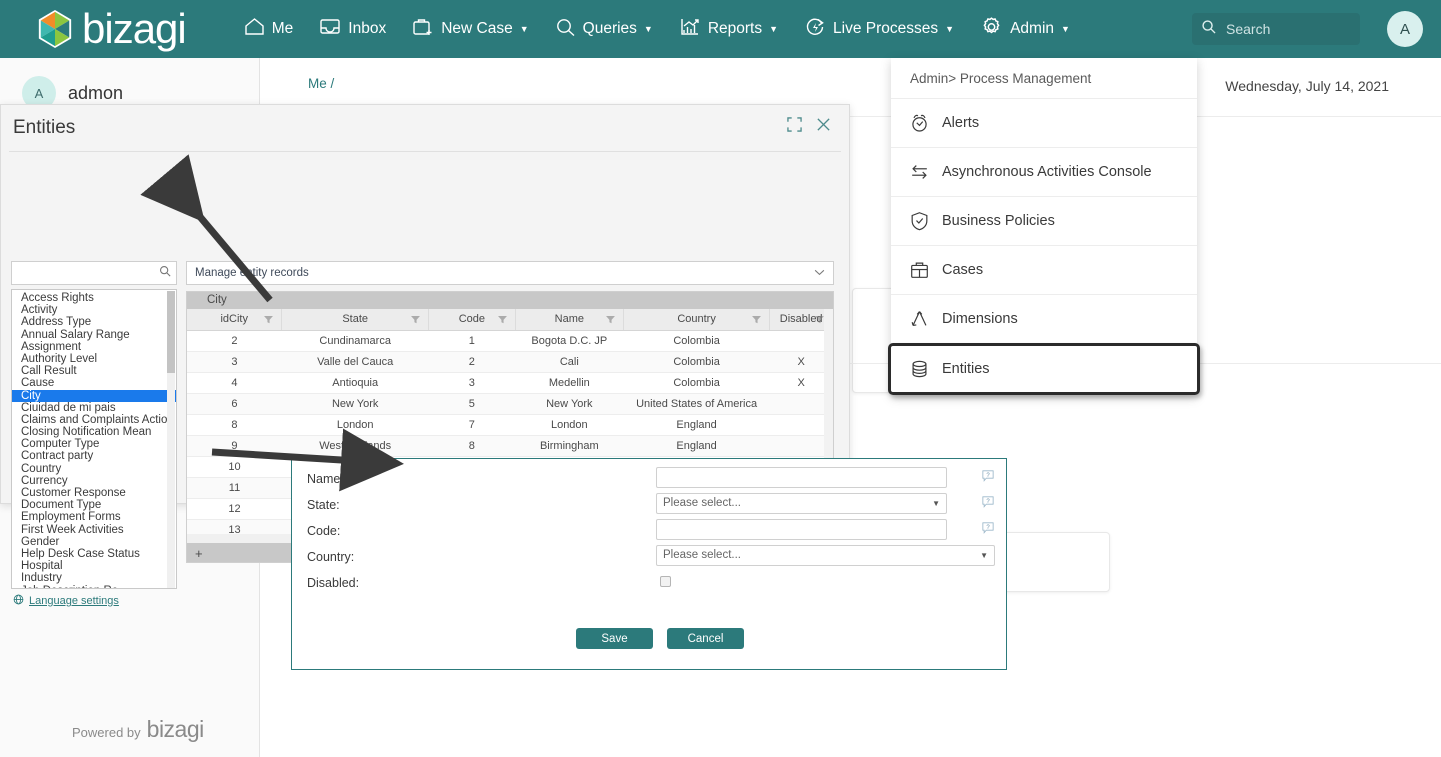  I want to click on entity-list-item: Document Type, so click(94, 505).